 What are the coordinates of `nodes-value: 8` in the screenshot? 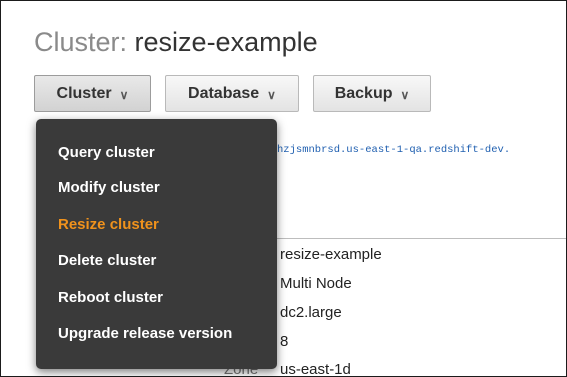 It's located at (284, 341).